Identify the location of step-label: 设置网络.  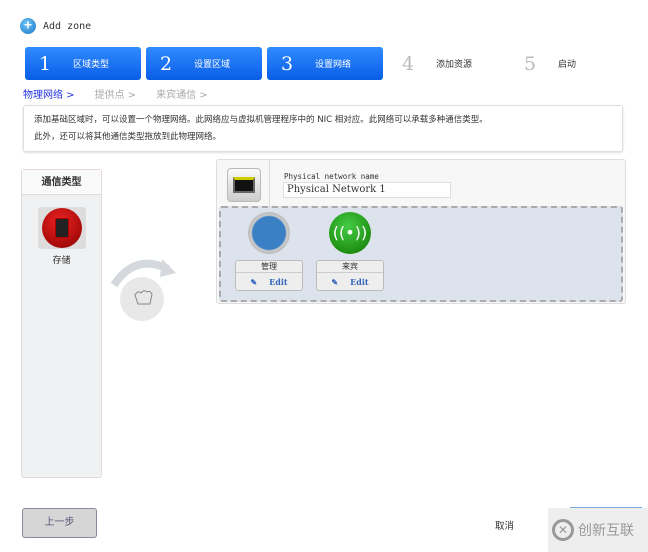
(333, 65).